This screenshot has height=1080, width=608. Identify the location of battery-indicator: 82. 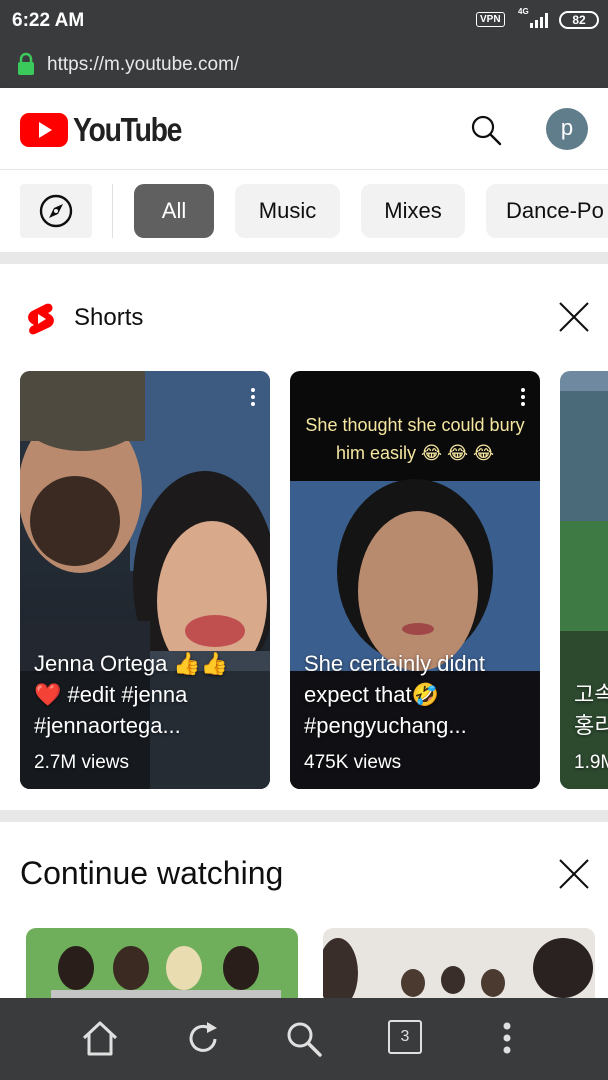
(579, 20).